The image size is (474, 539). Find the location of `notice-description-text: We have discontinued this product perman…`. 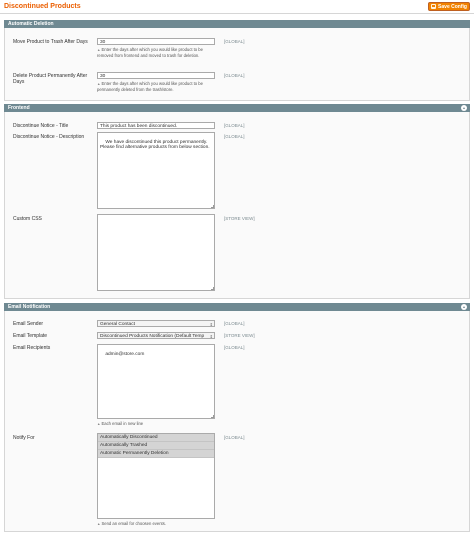

notice-description-text: We have discontinued this product perman… is located at coordinates (155, 145).